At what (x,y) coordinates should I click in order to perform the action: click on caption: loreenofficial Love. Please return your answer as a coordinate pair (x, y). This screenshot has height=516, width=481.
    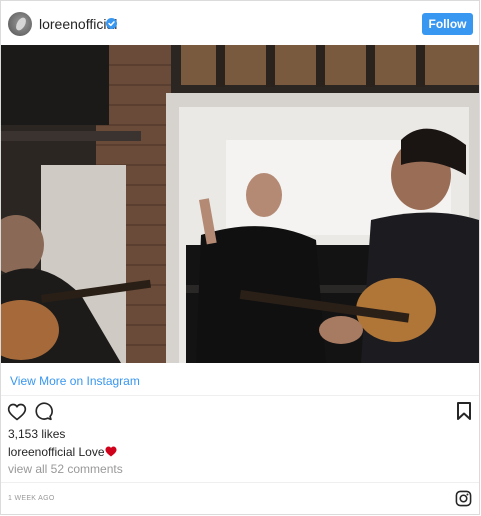
    Looking at the image, I should click on (62, 452).